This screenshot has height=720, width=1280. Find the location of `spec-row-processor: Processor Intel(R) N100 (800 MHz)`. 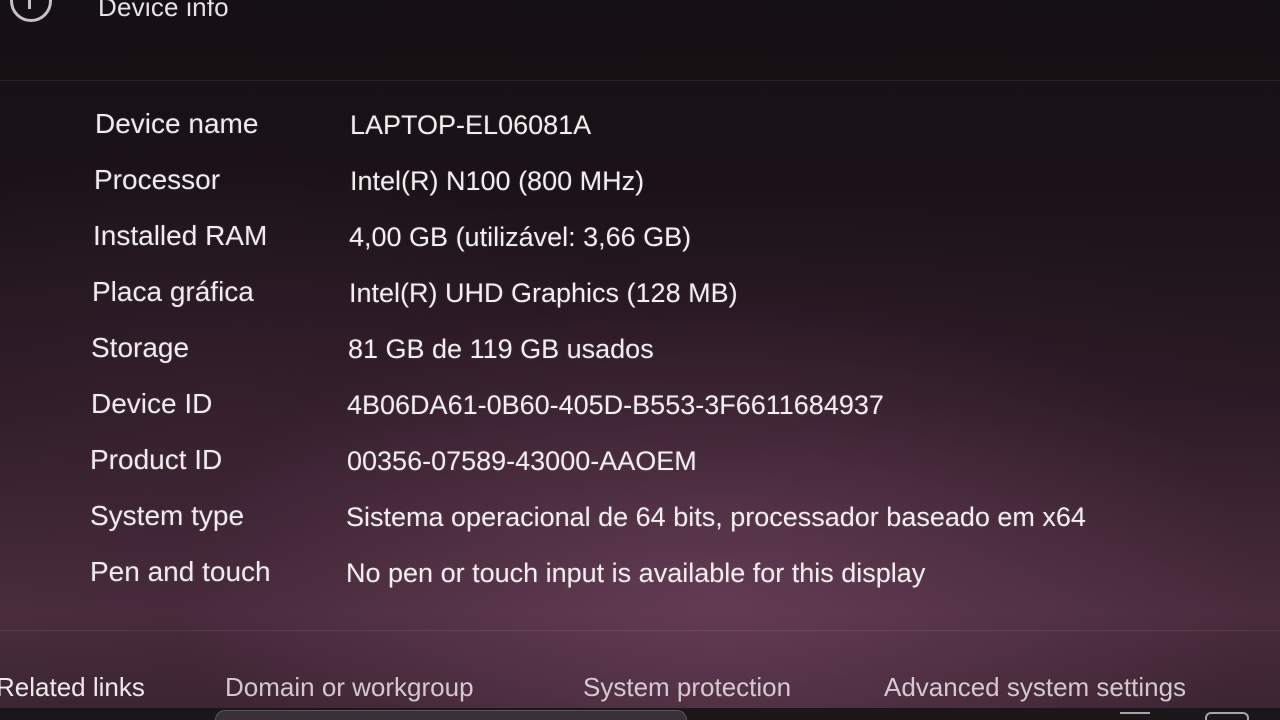

spec-row-processor: Processor Intel(R) N100 (800 MHz) is located at coordinates (640, 182).